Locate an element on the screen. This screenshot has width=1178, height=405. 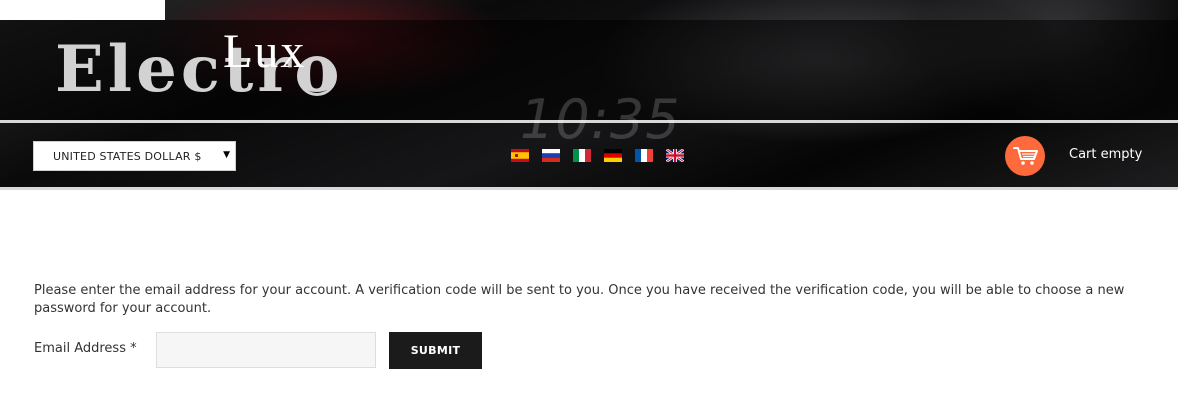
email-address-input is located at coordinates (266, 350).